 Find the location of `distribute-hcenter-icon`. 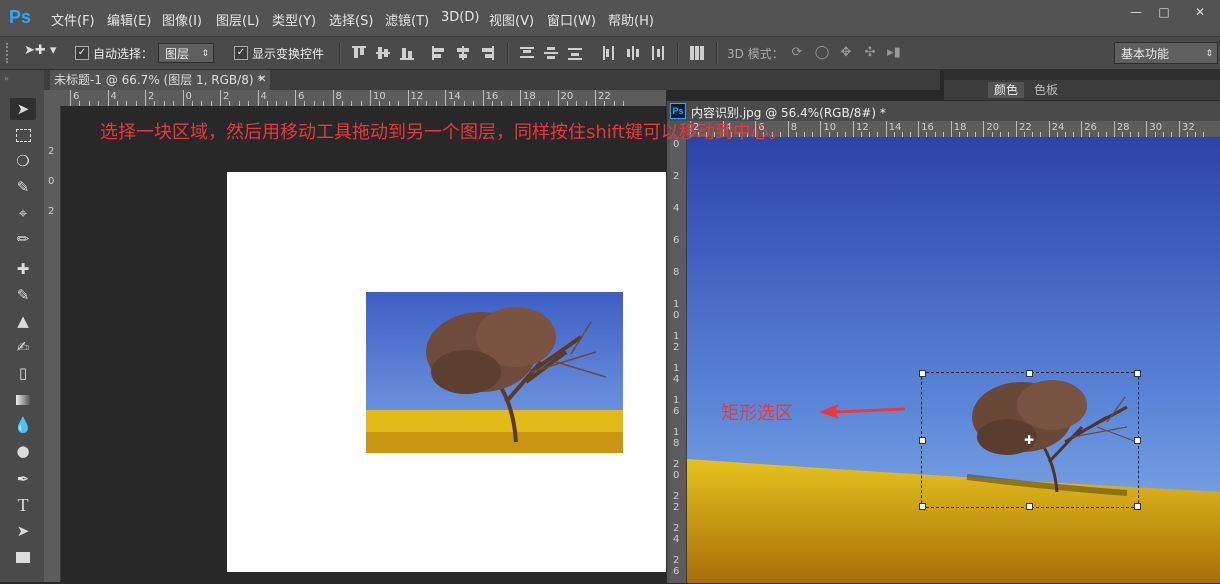

distribute-hcenter-icon is located at coordinates (633, 53).